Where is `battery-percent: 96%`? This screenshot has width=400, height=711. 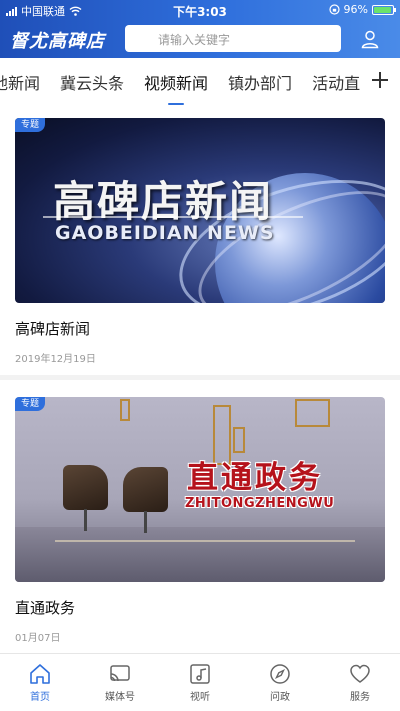 battery-percent: 96% is located at coordinates (355, 9).